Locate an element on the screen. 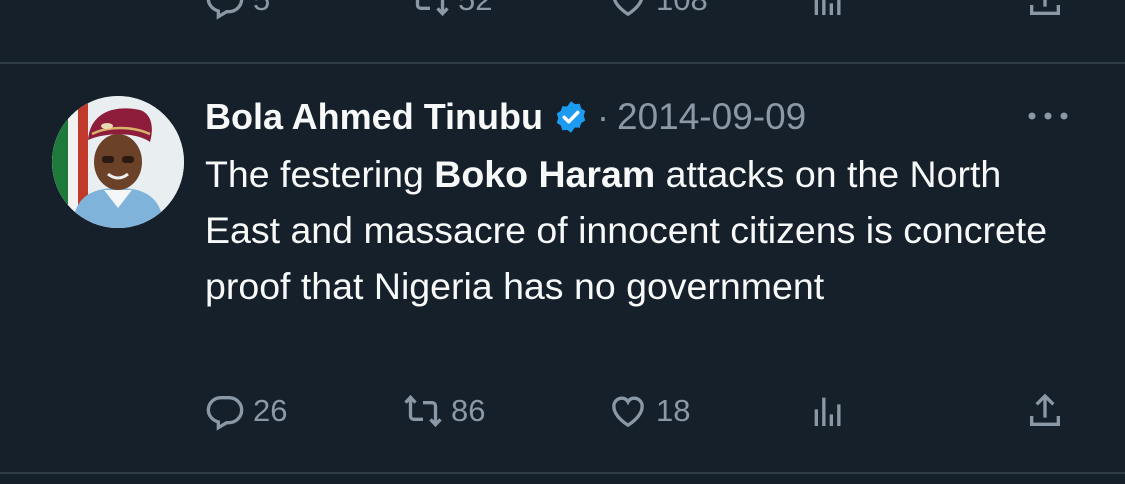  more-icon is located at coordinates (1048, 116).